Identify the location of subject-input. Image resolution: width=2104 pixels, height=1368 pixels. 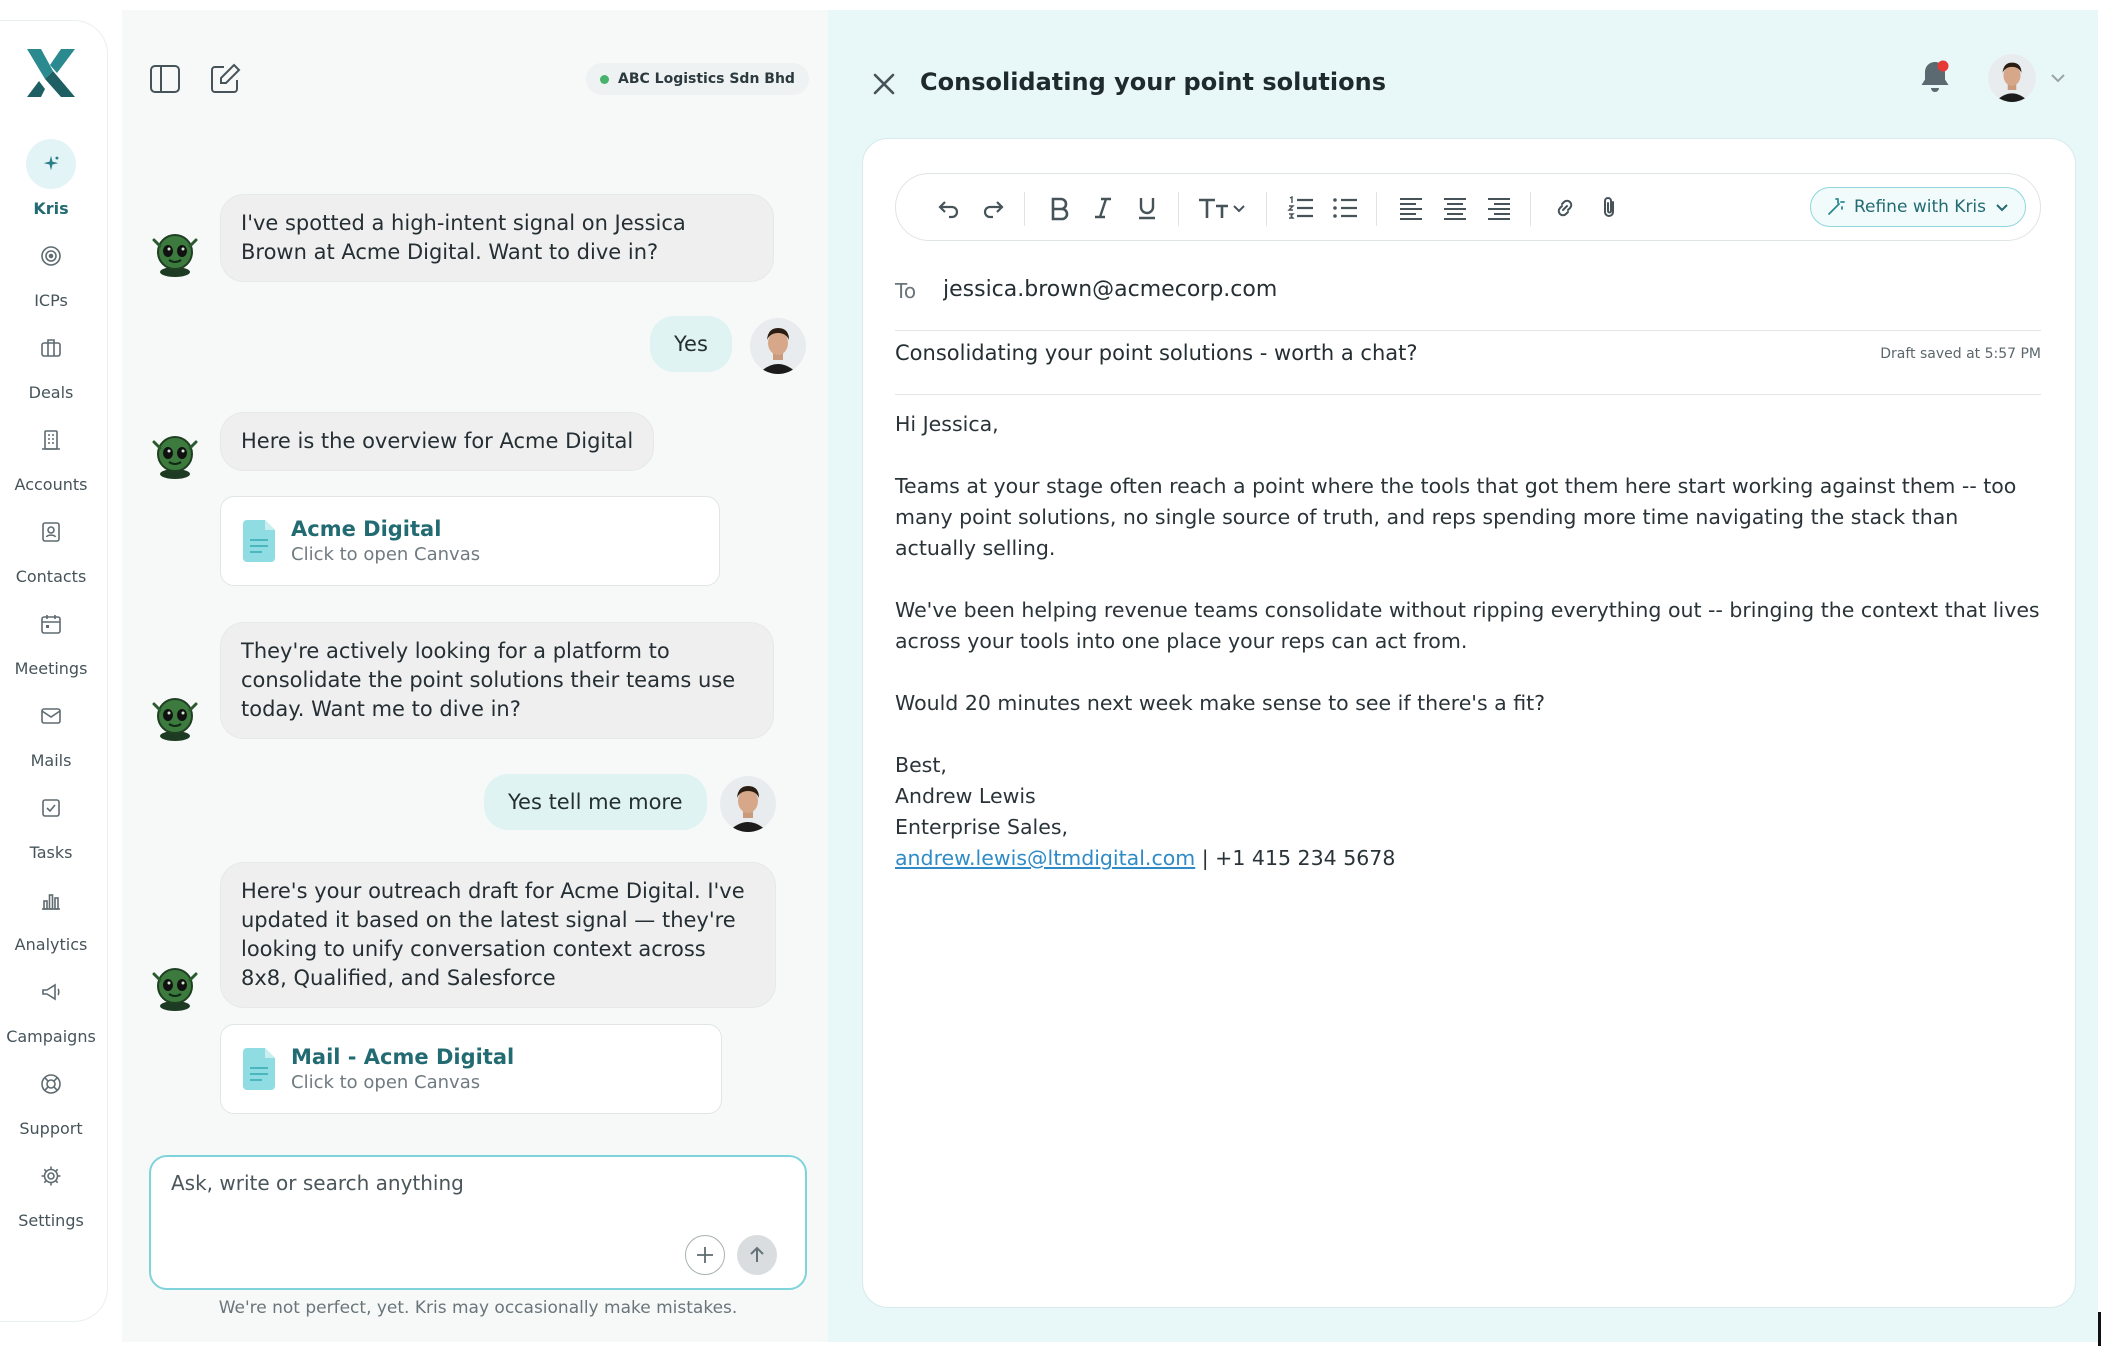
(1345, 353).